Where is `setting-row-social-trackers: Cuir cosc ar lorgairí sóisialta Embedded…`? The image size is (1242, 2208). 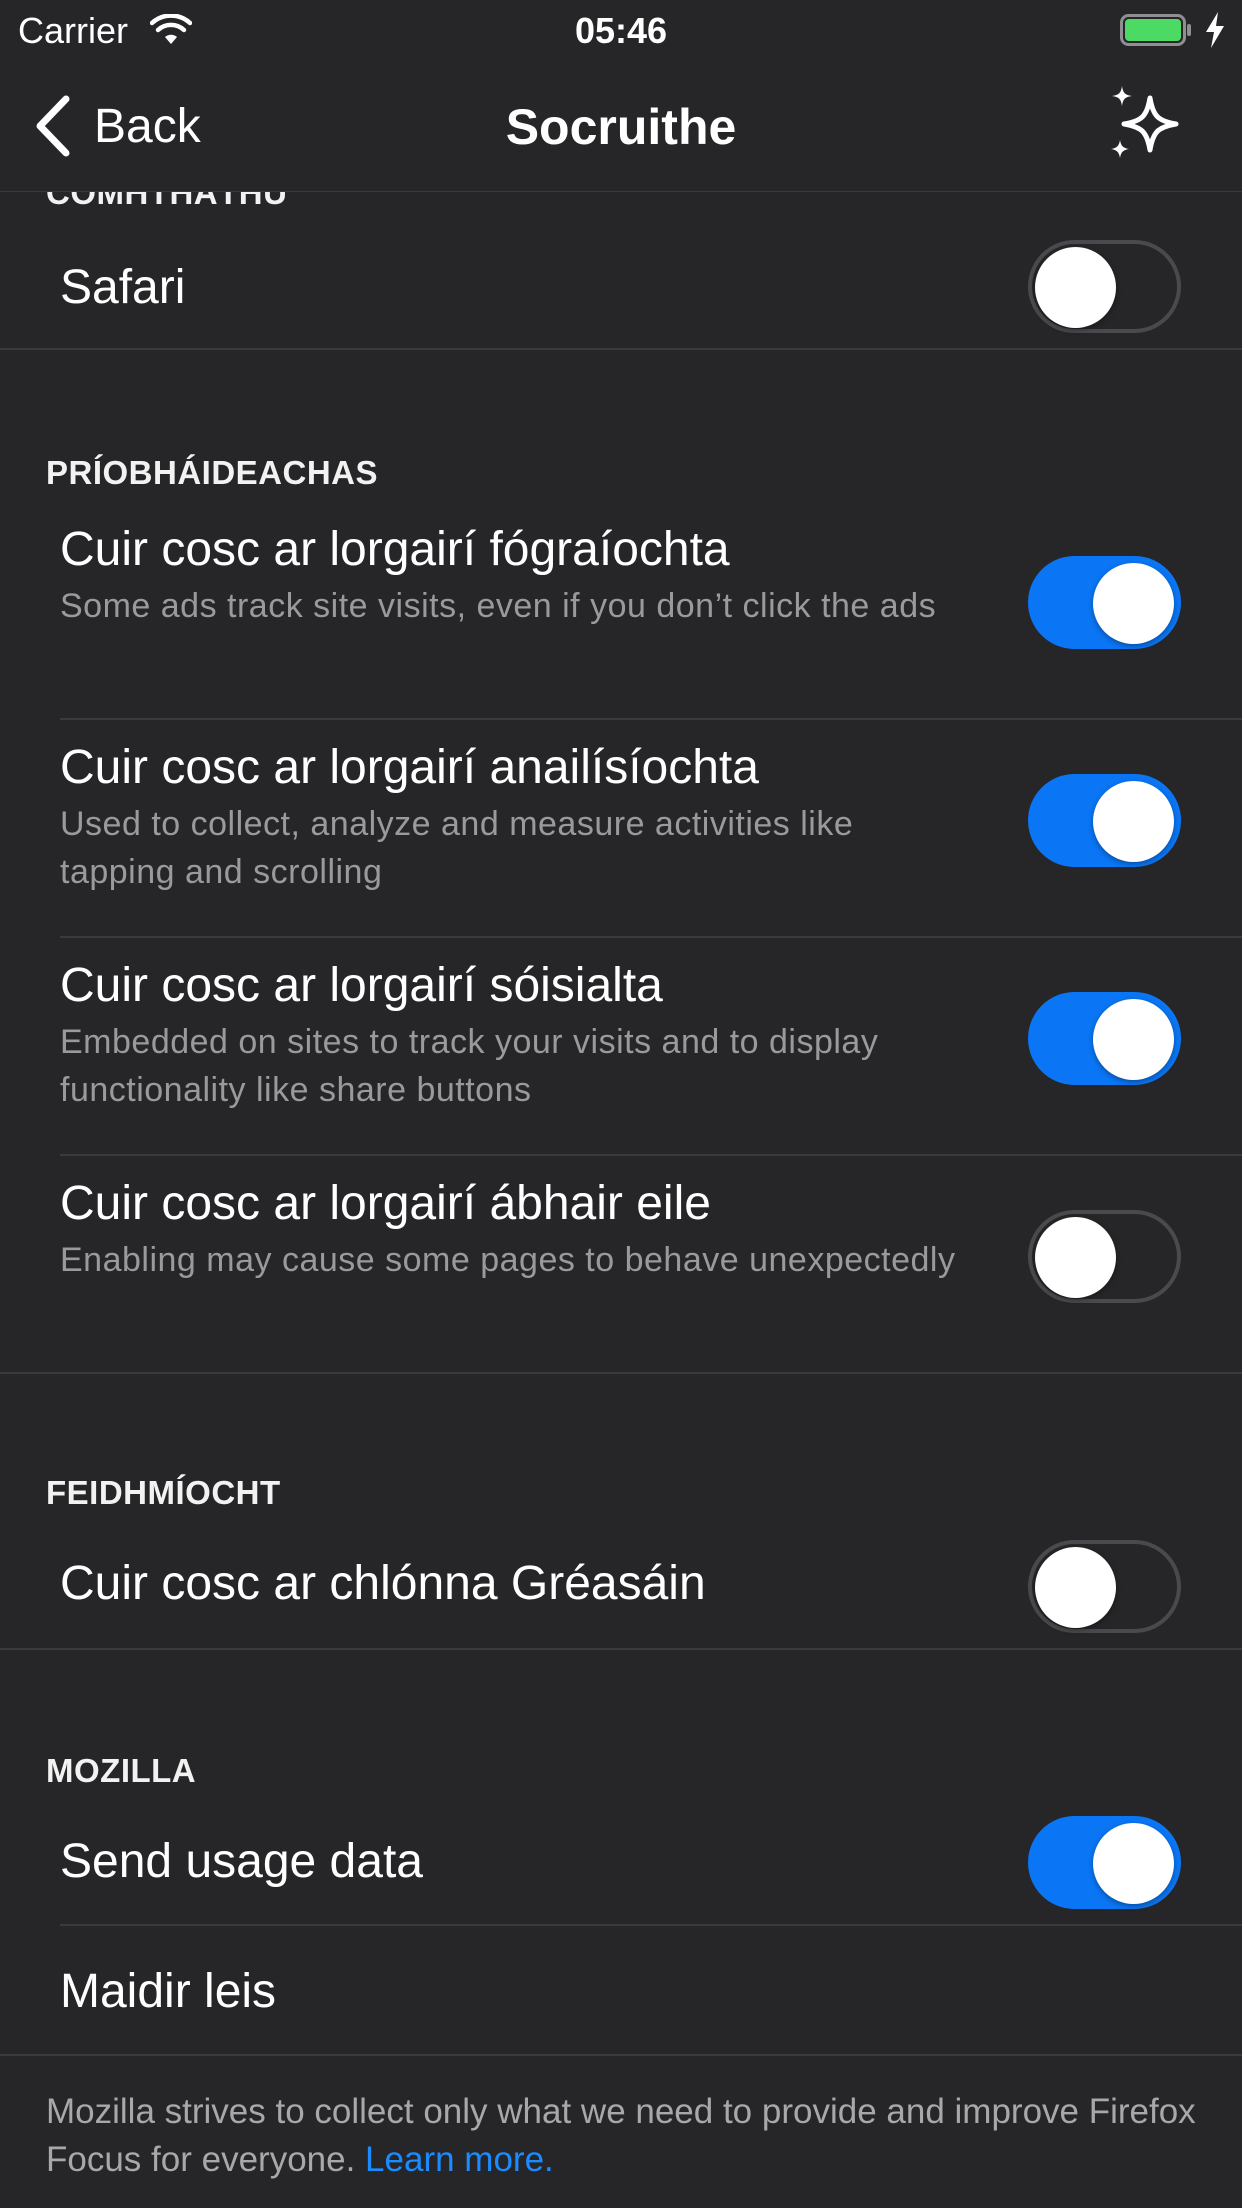 setting-row-social-trackers: Cuir cosc ar lorgairí sóisialta Embedded… is located at coordinates (621, 1046).